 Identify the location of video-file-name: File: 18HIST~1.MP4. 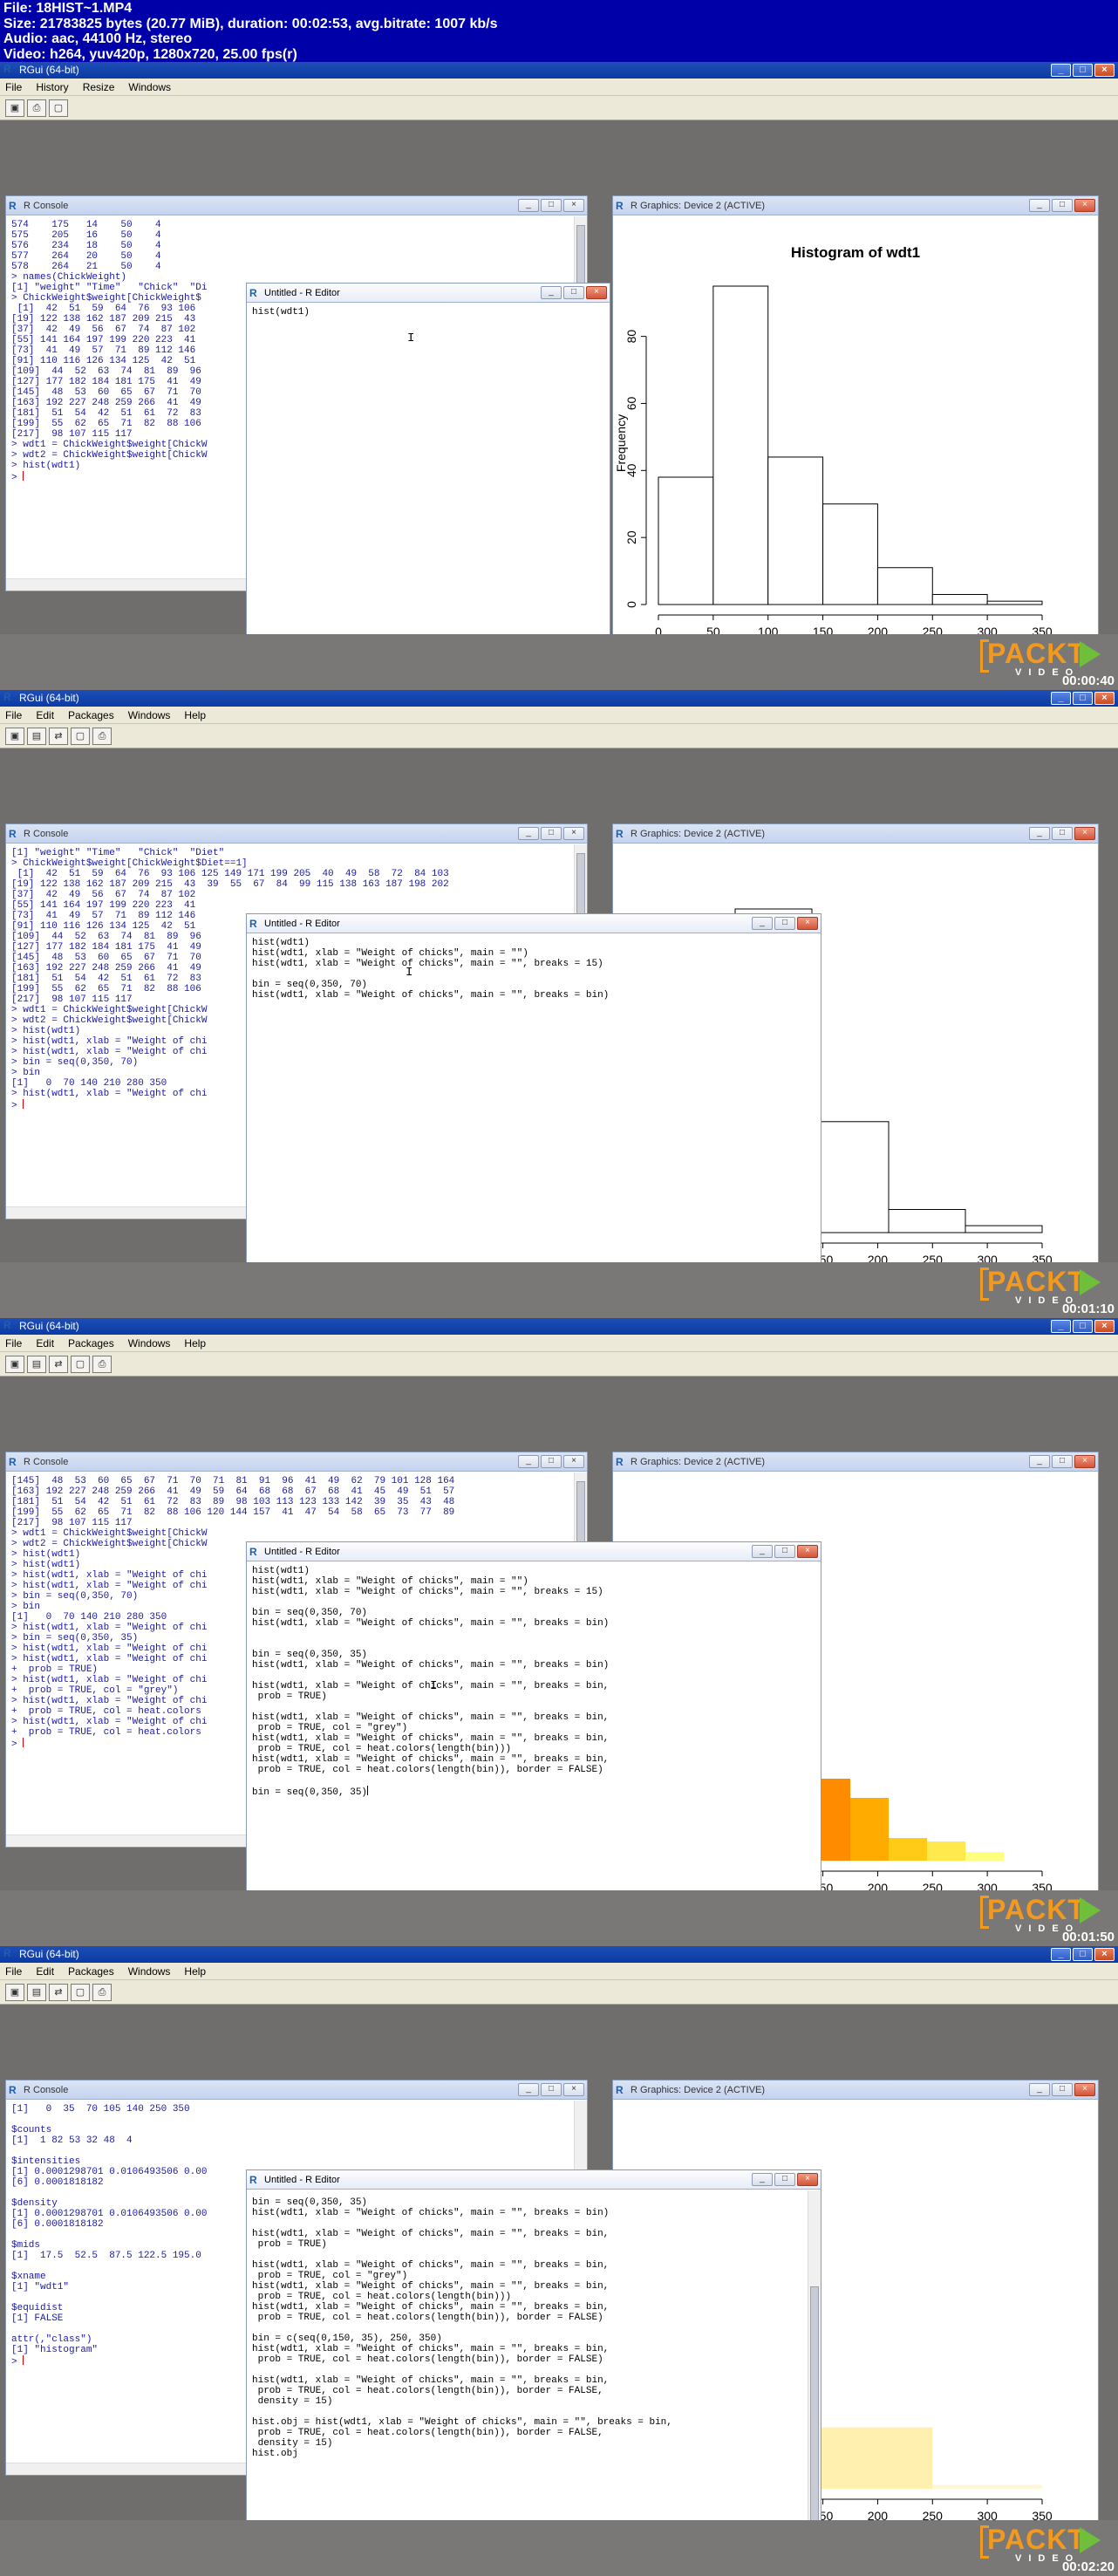
(68, 8).